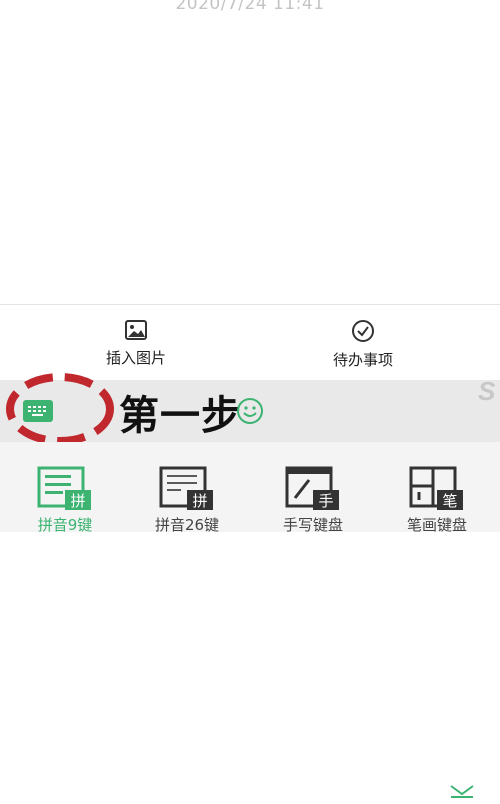 This screenshot has width=500, height=804. Describe the element at coordinates (449, 501) in the screenshot. I see `stroke-badge: 笔` at that location.